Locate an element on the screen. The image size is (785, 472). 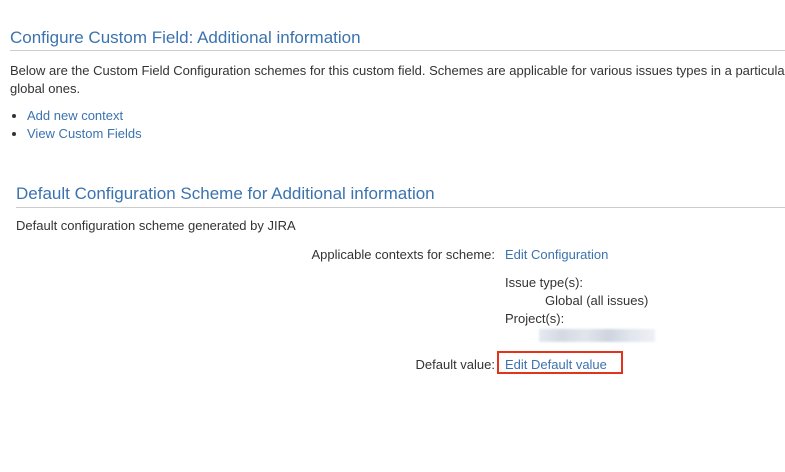
applicable-contexts-label: Applicable contexts for scheme: is located at coordinates (403, 254).